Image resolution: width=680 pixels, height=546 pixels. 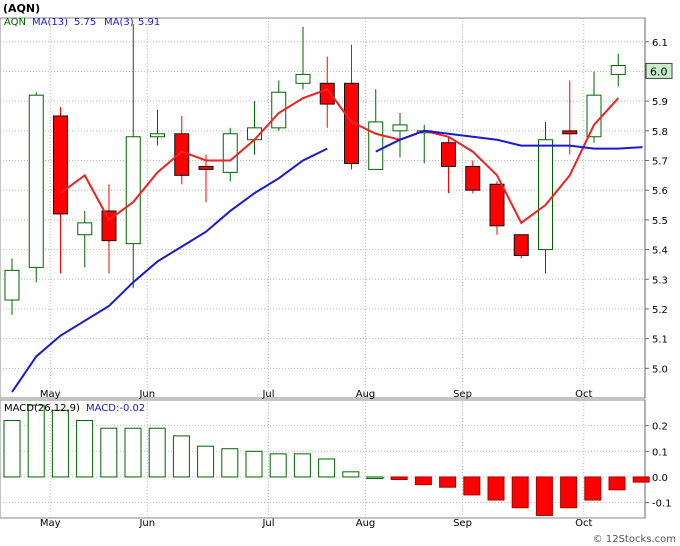 I want to click on macd-x-tick-label: Aug, so click(x=366, y=523).